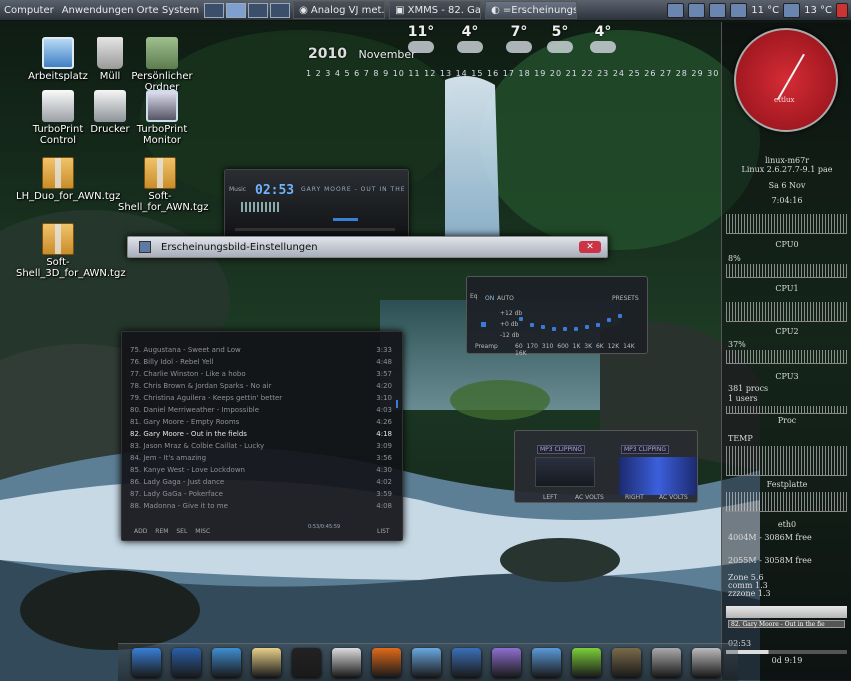  Describe the element at coordinates (181, 531) in the screenshot. I see `select-button: SEL` at that location.